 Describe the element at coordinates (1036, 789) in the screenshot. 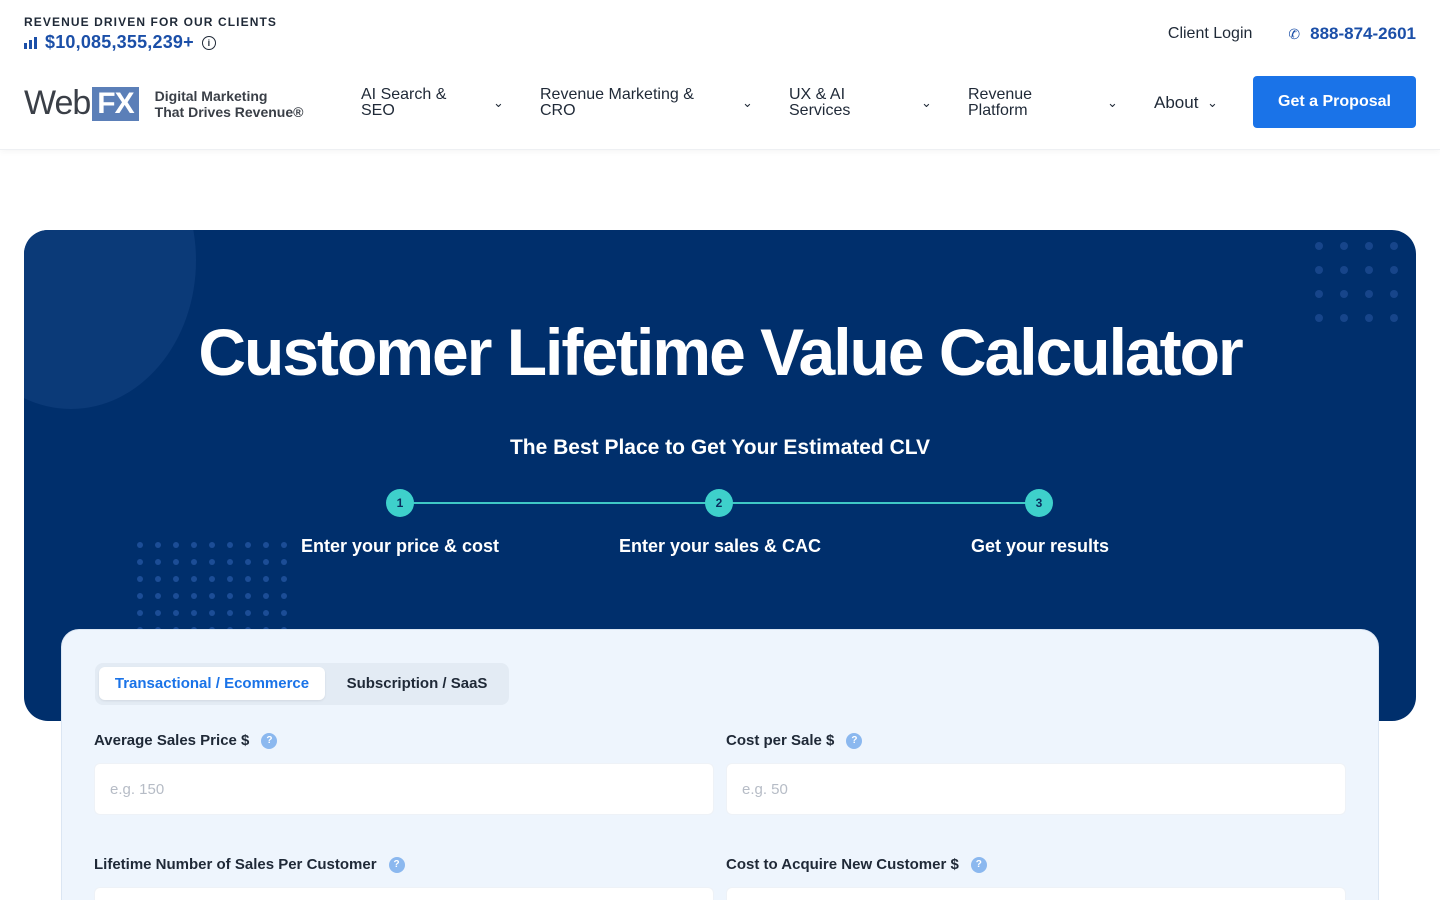

I see `cost-per-sale-input` at that location.